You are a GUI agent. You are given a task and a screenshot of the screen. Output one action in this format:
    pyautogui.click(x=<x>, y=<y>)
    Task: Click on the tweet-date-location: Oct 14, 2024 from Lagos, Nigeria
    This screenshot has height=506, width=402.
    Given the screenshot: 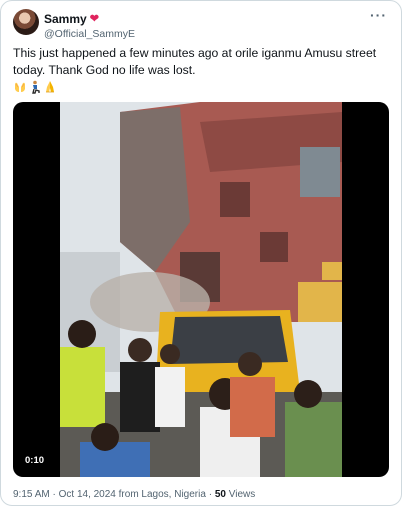 What is the action you would take?
    pyautogui.click(x=132, y=494)
    